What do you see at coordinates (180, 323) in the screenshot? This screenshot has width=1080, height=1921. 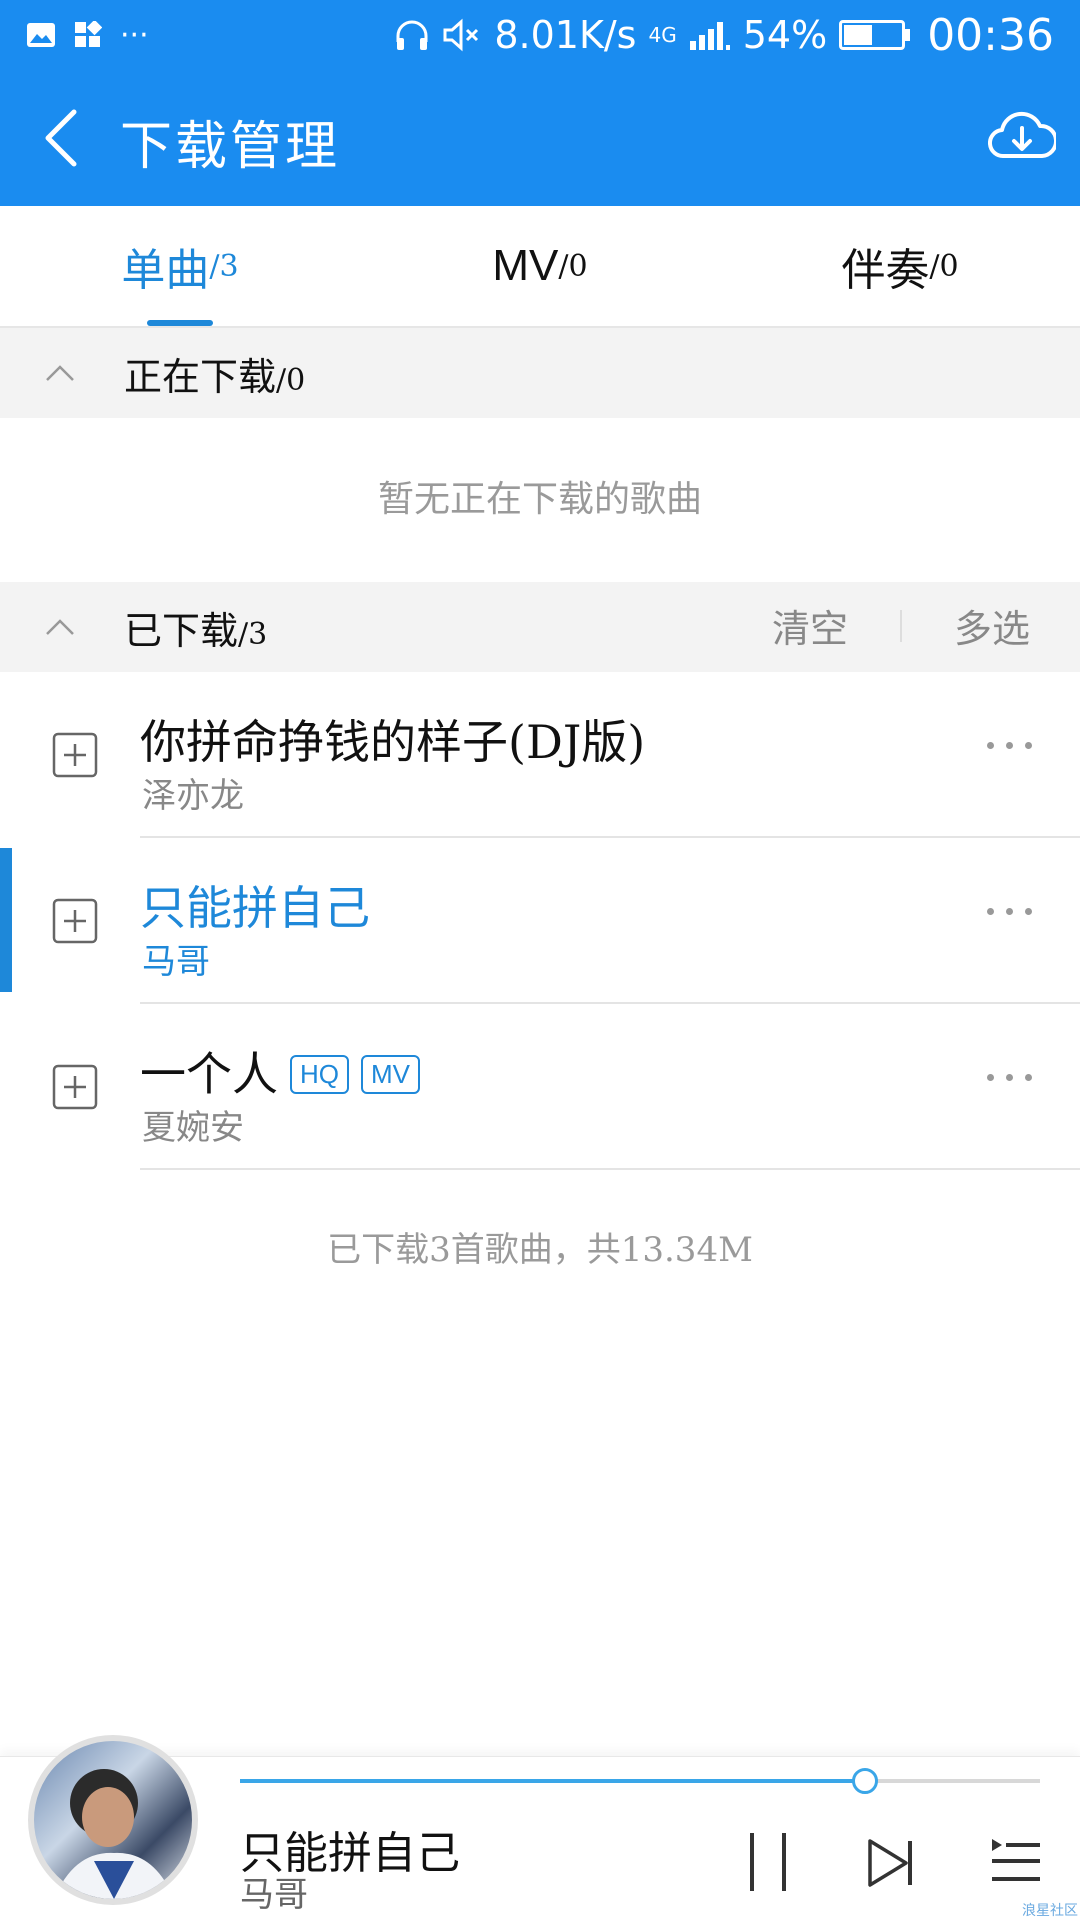 I see `tab-indicator` at bounding box center [180, 323].